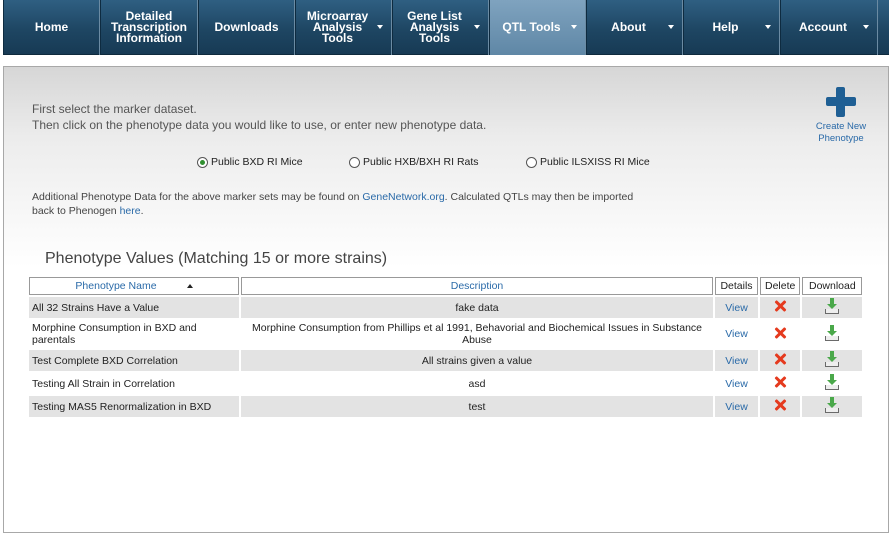  Describe the element at coordinates (477, 383) in the screenshot. I see `phenotype-description: asd` at that location.